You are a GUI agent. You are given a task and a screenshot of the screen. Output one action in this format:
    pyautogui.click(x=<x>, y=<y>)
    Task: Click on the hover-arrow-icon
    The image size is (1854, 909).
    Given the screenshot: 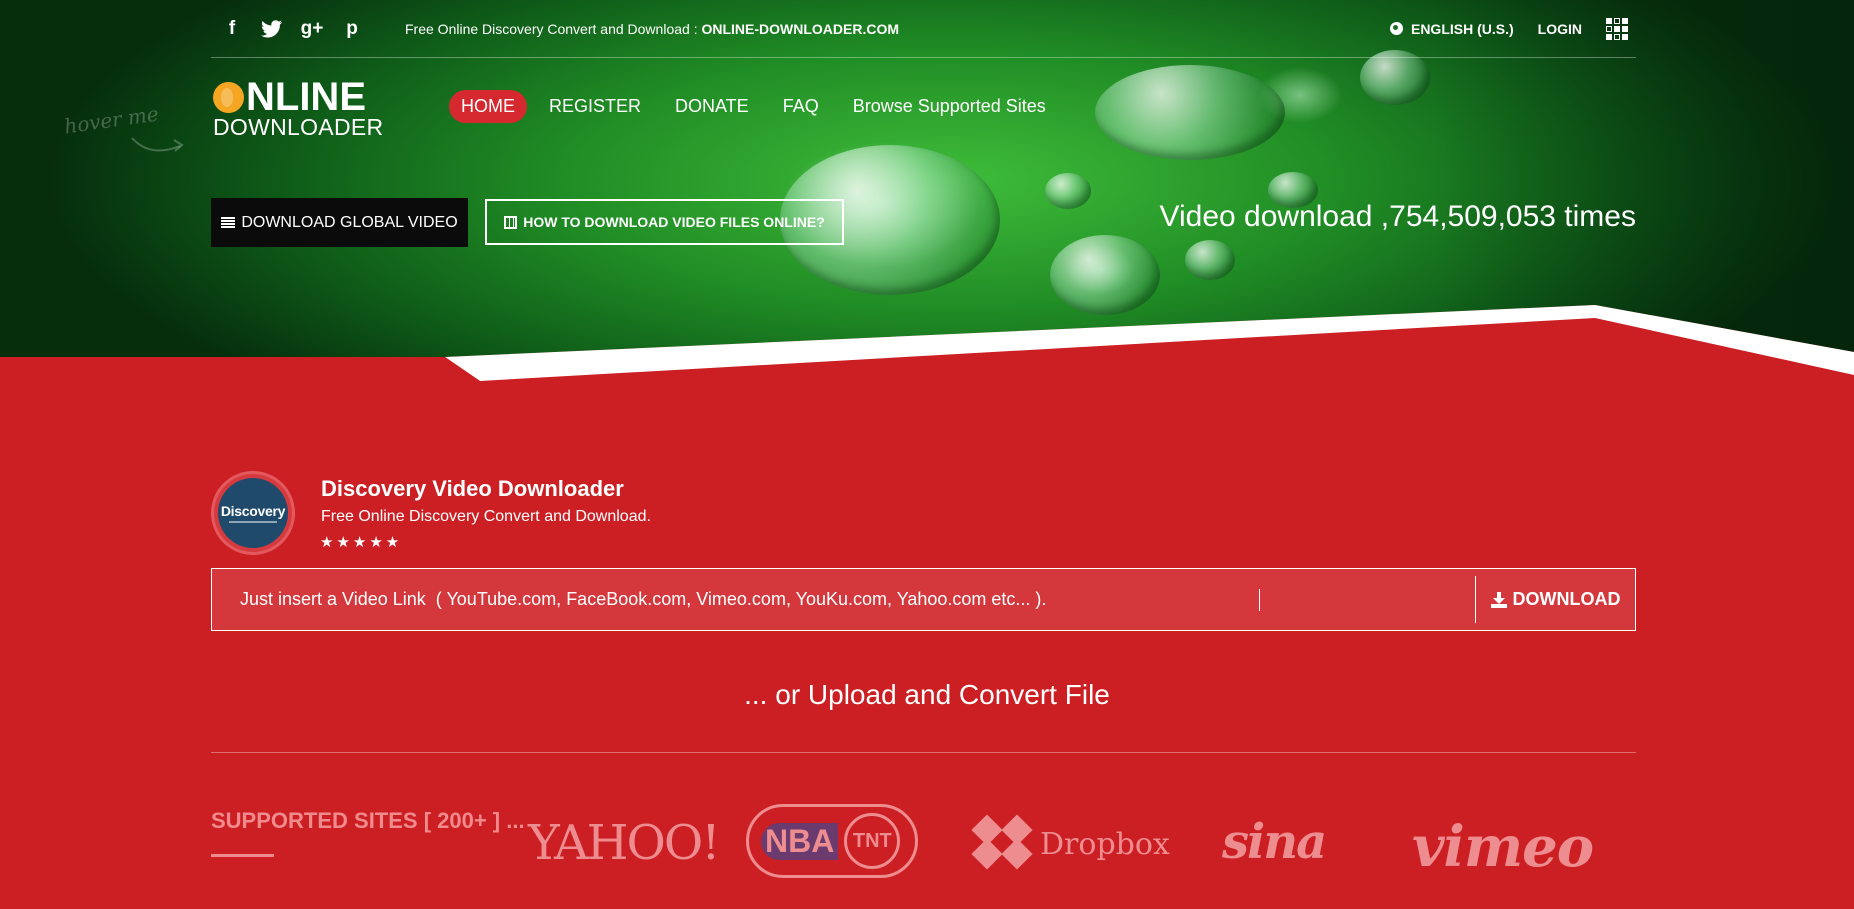 What is the action you would take?
    pyautogui.click(x=157, y=144)
    